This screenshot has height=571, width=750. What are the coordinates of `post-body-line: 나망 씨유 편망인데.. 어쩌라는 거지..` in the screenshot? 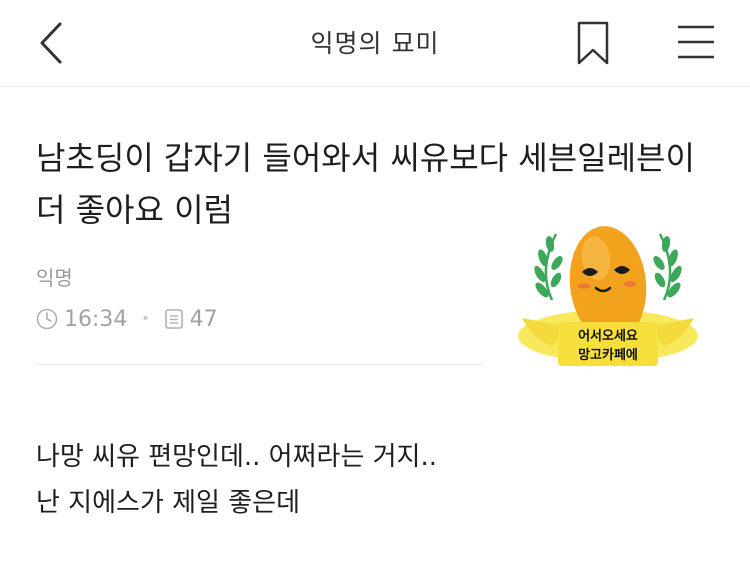 It's located at (236, 457).